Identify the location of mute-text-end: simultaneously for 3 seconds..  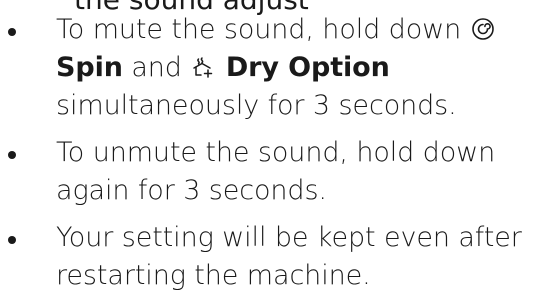
(256, 105).